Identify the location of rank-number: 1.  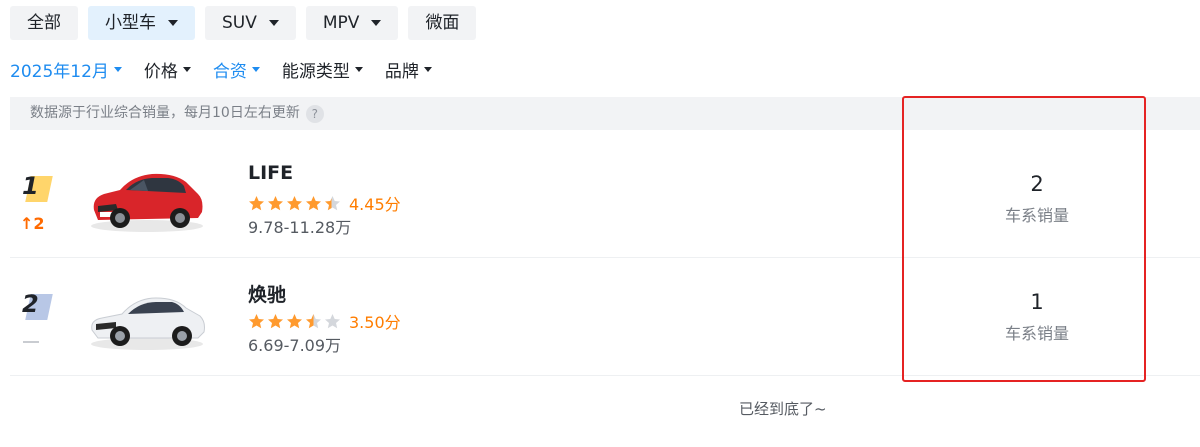
(30, 186).